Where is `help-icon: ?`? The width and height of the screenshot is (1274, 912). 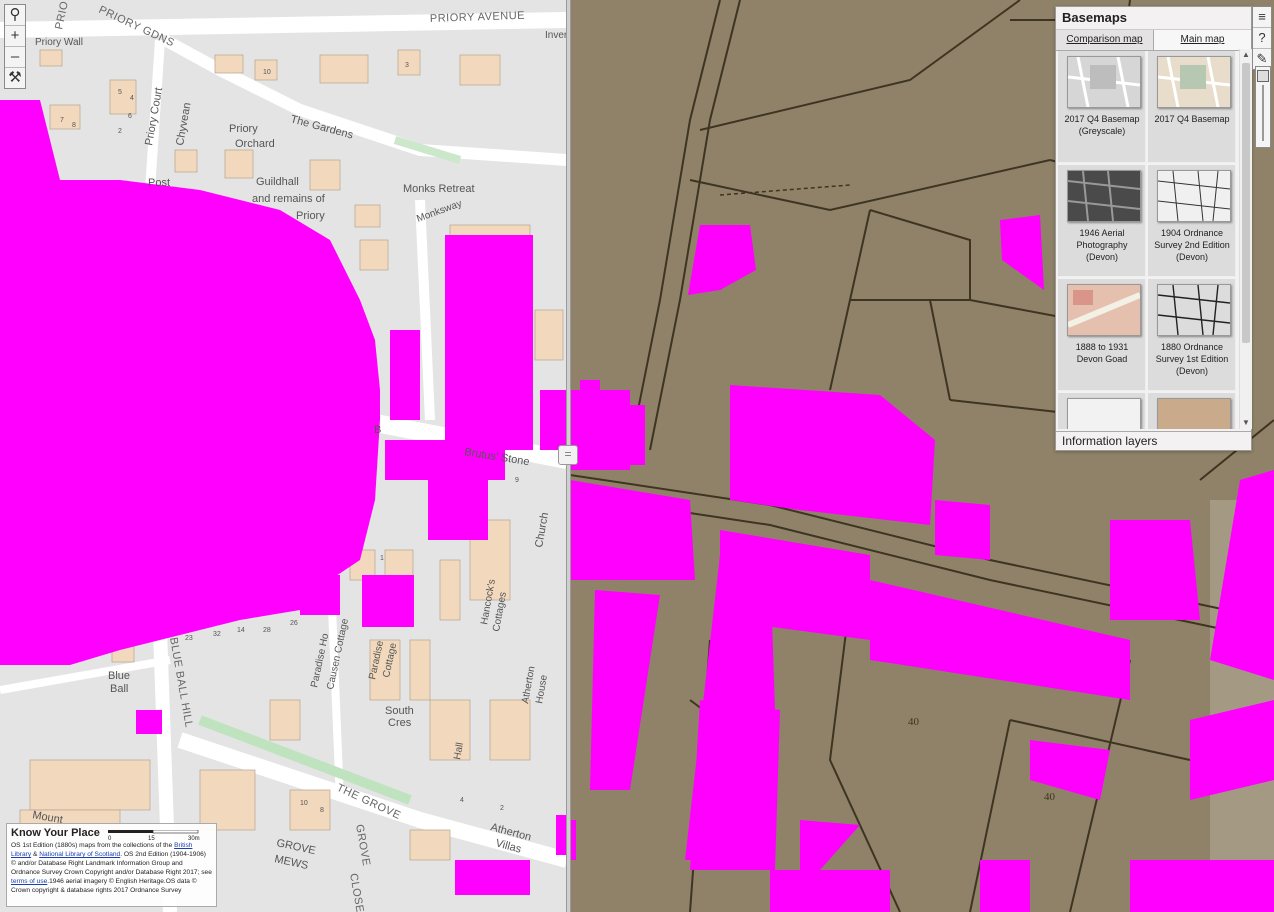
help-icon: ? is located at coordinates (1262, 38).